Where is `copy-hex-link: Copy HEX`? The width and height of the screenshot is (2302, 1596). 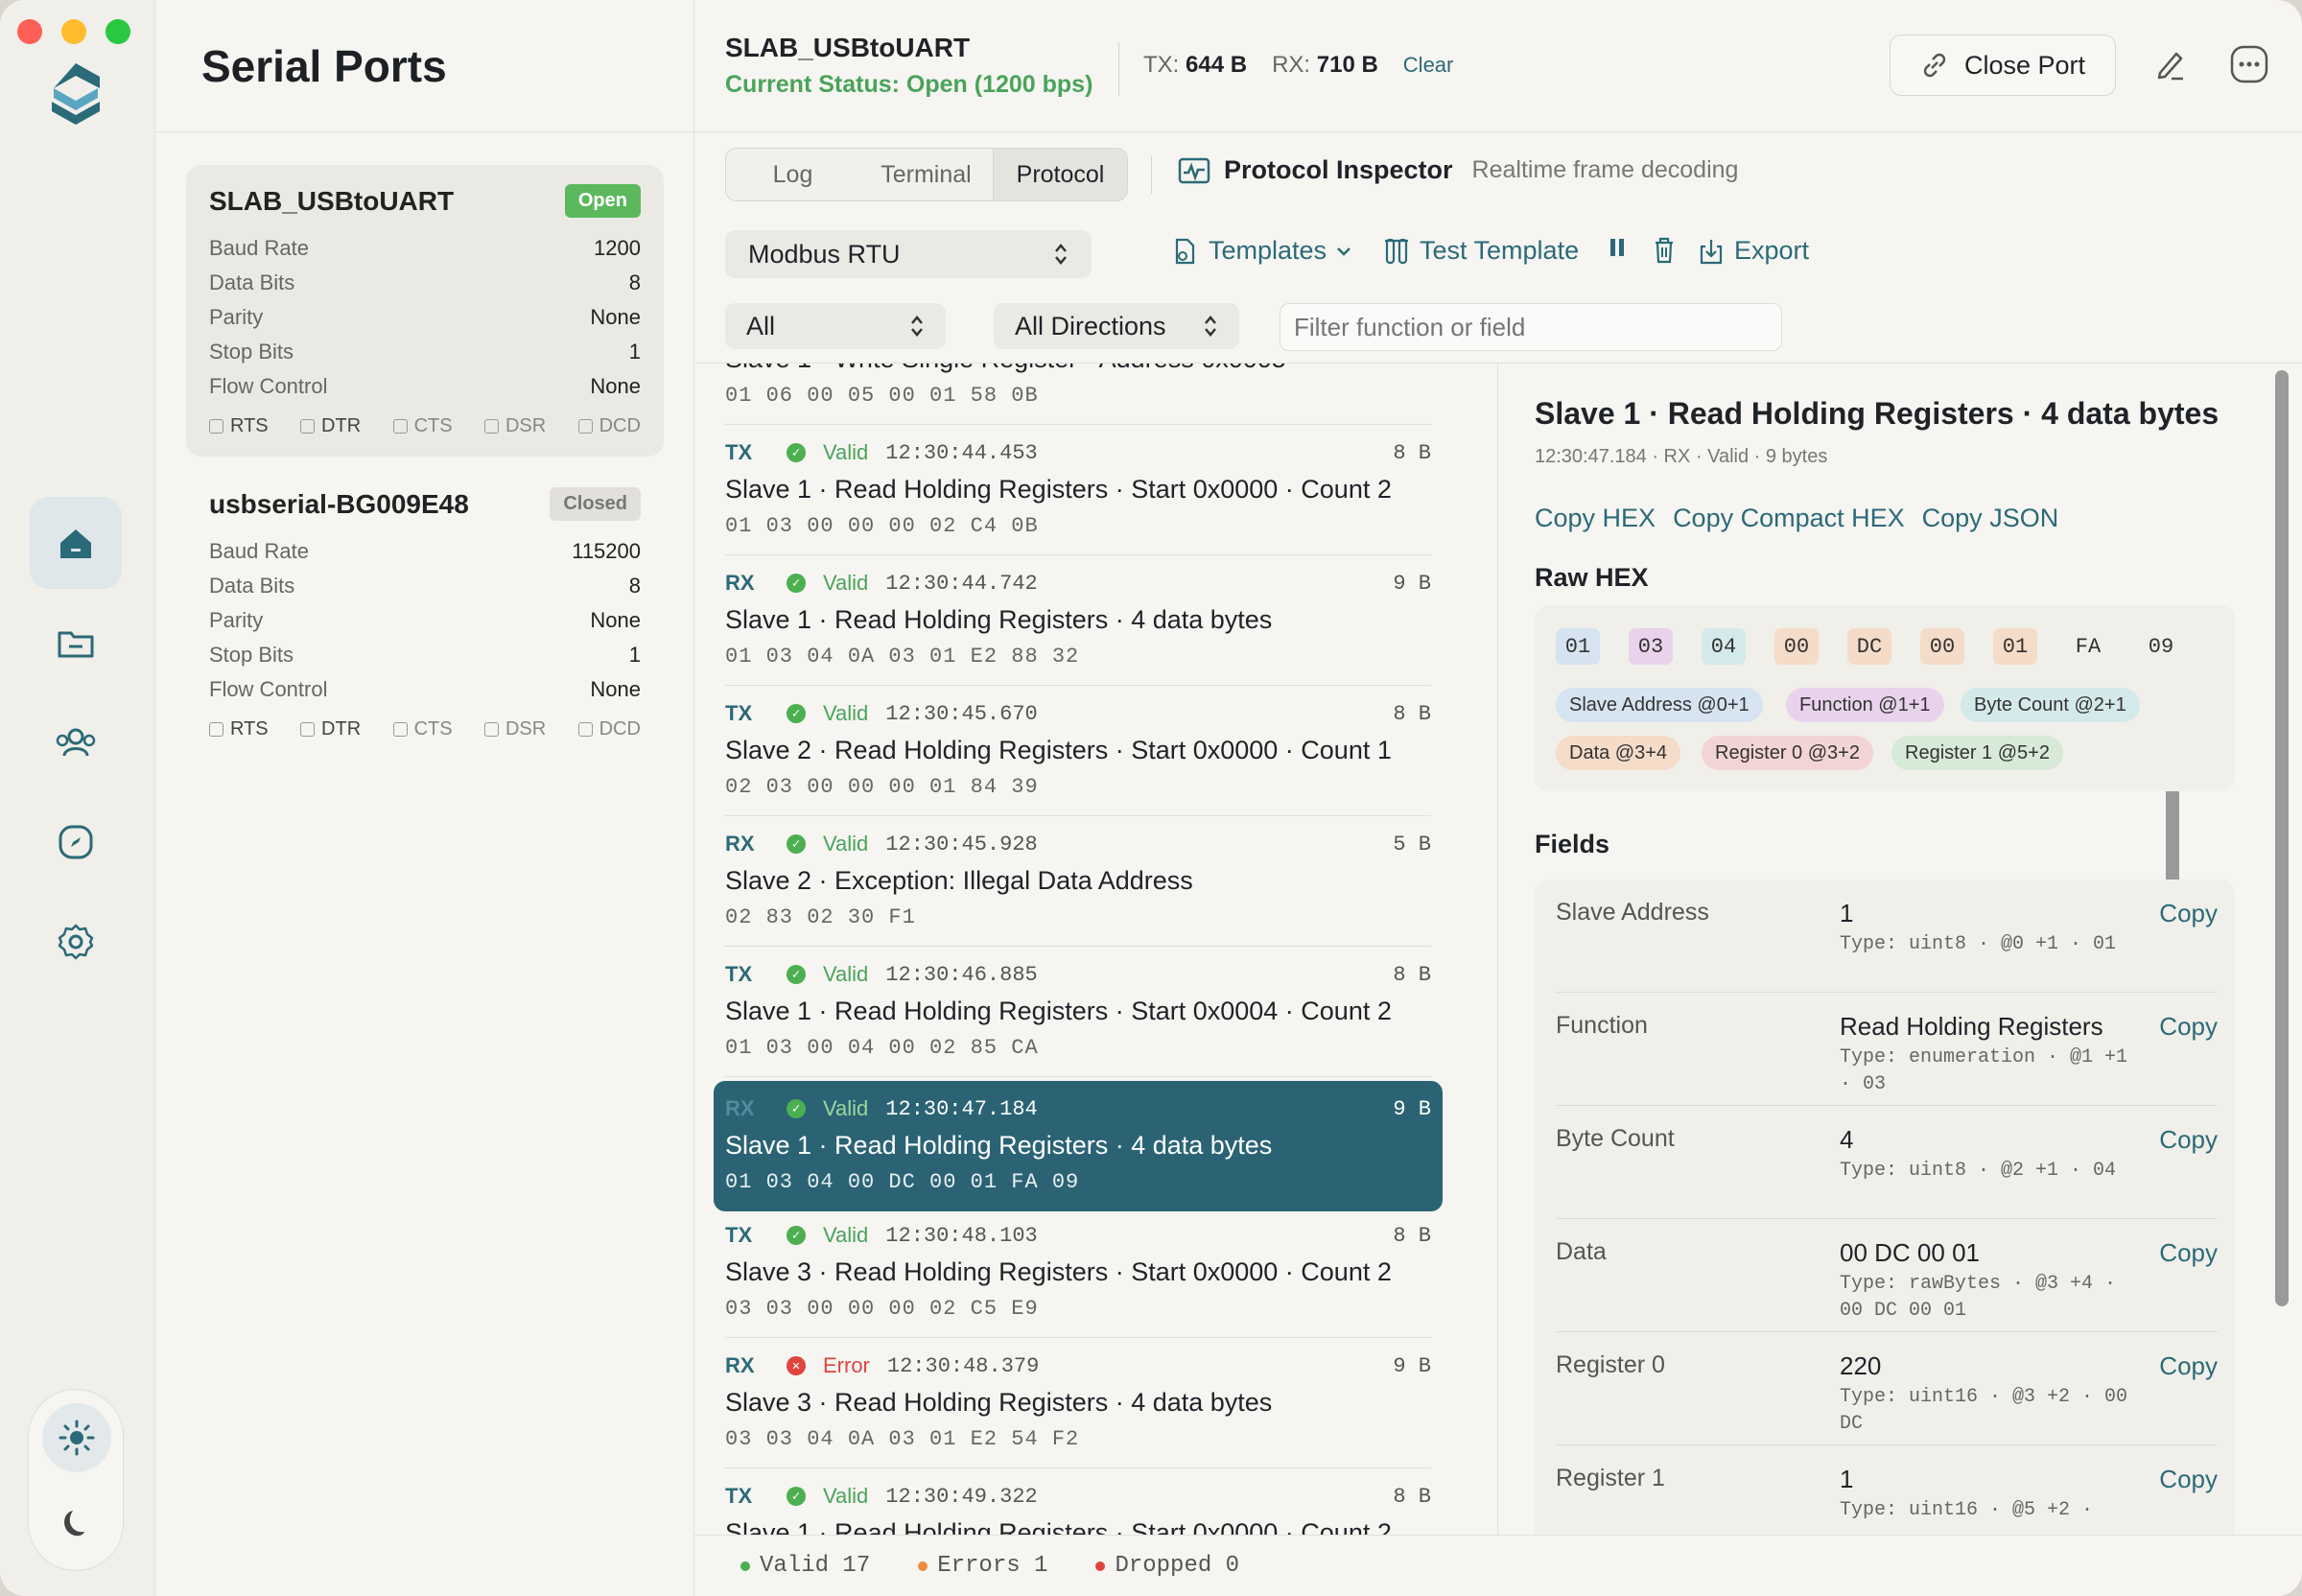 copy-hex-link: Copy HEX is located at coordinates (1595, 518).